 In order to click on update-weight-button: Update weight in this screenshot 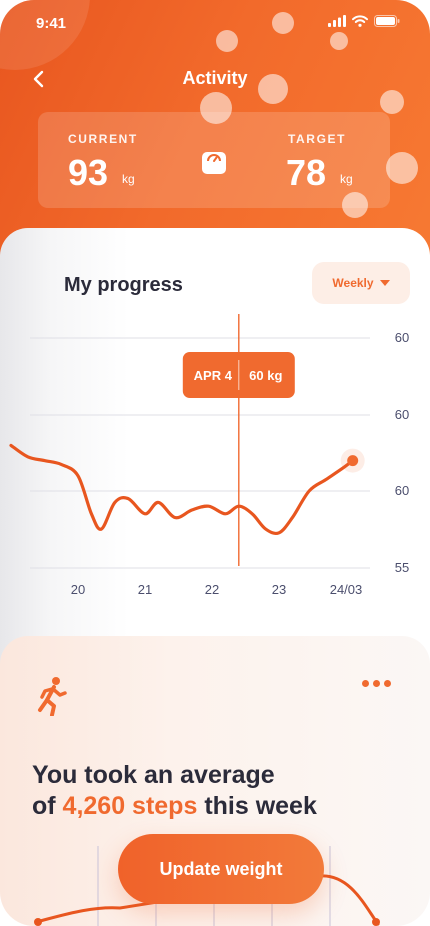, I will do `click(221, 869)`.